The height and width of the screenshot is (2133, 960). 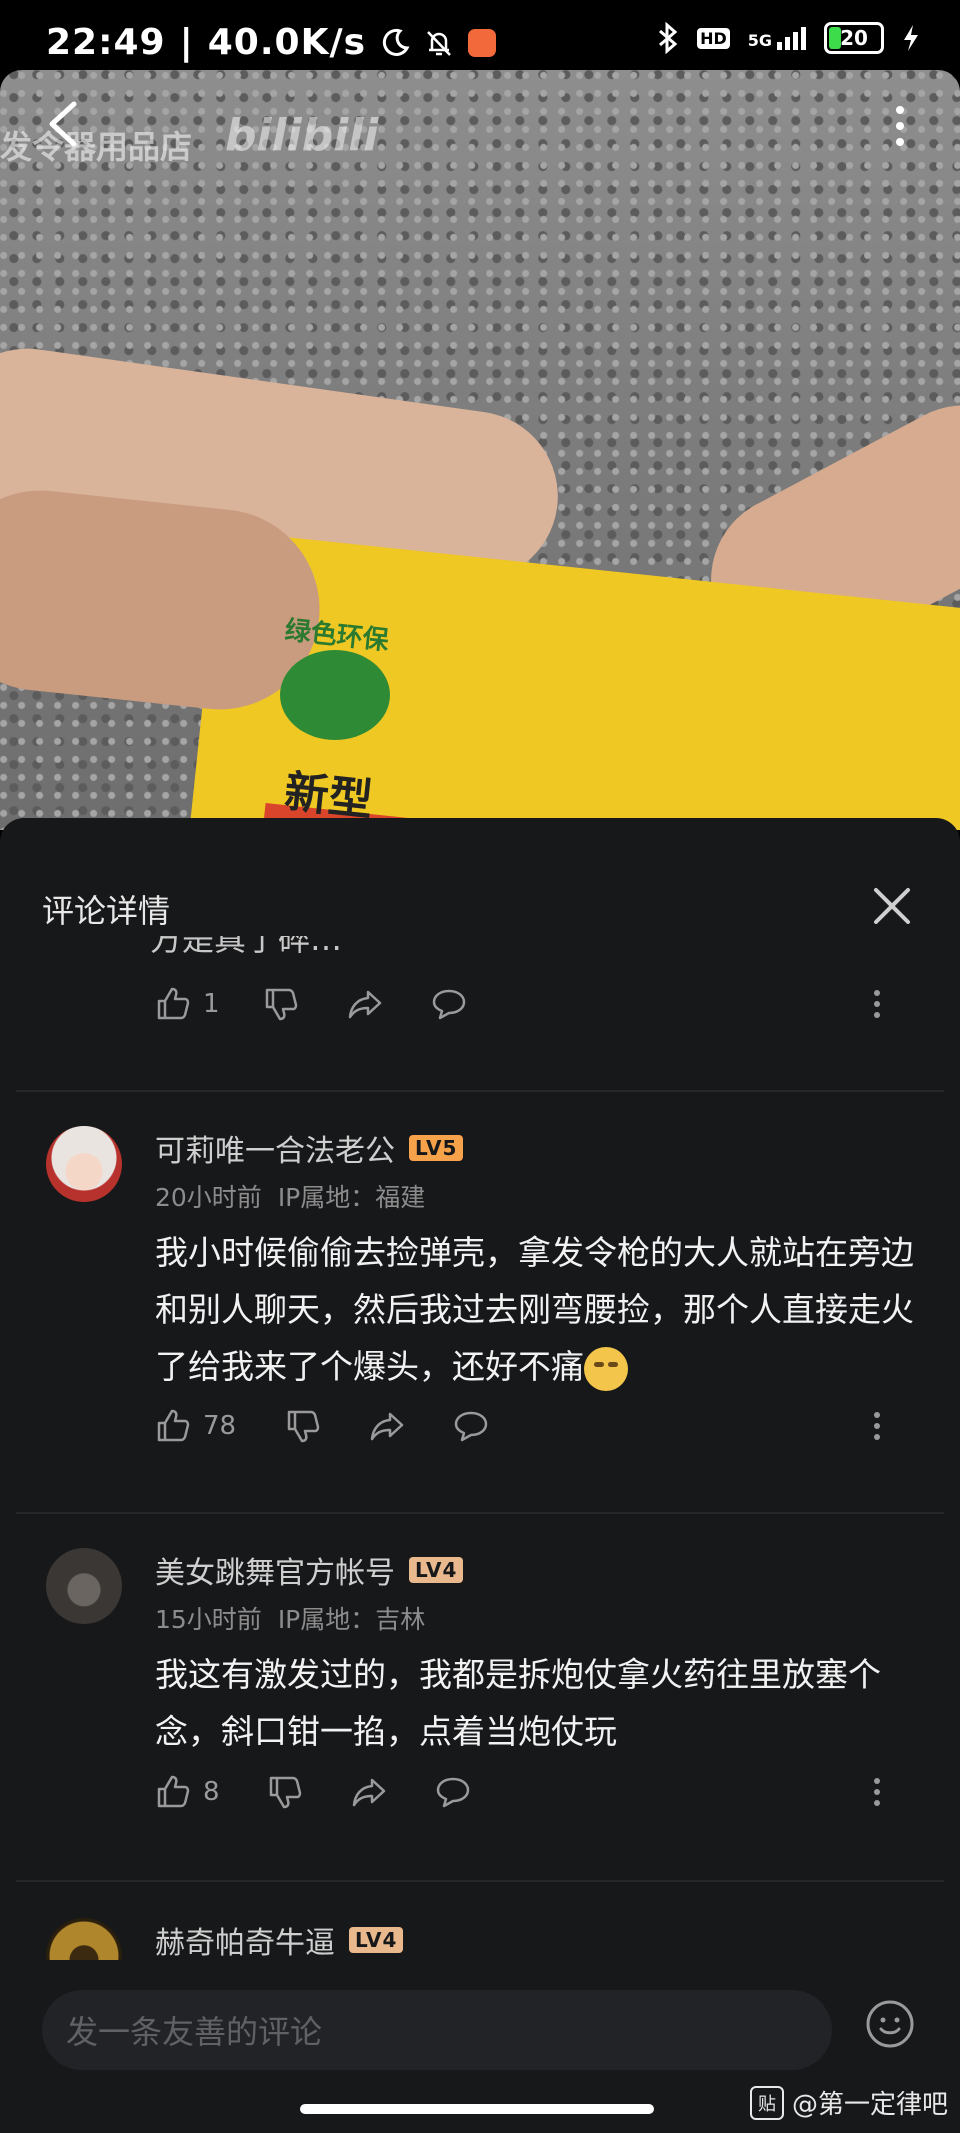 I want to click on username: 可莉唯一合法老公, so click(x=275, y=1148).